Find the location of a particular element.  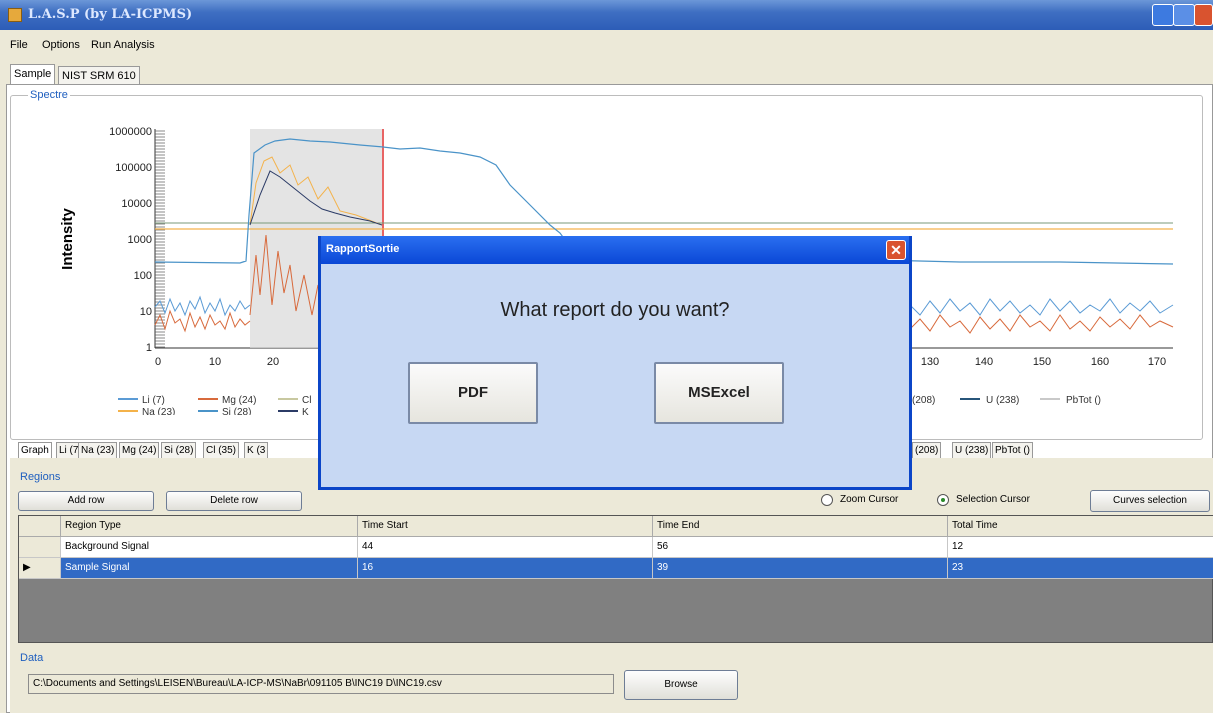

window-title: L.A.S.P (by LA-ICPMS) is located at coordinates (110, 14).